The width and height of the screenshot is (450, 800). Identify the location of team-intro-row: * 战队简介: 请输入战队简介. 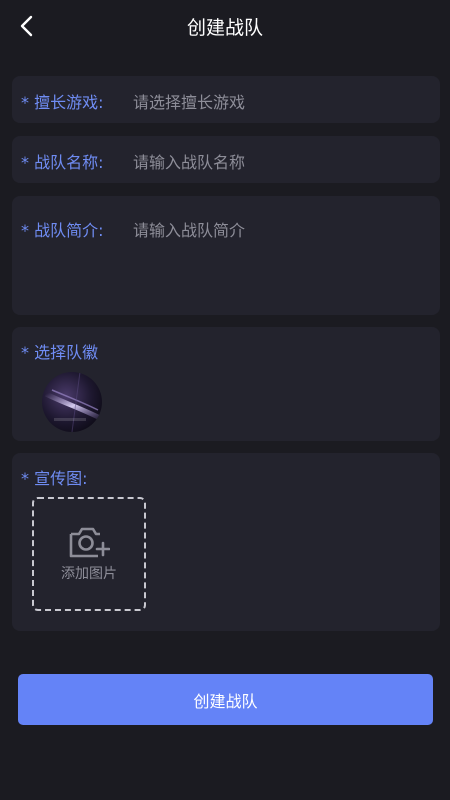
(226, 255).